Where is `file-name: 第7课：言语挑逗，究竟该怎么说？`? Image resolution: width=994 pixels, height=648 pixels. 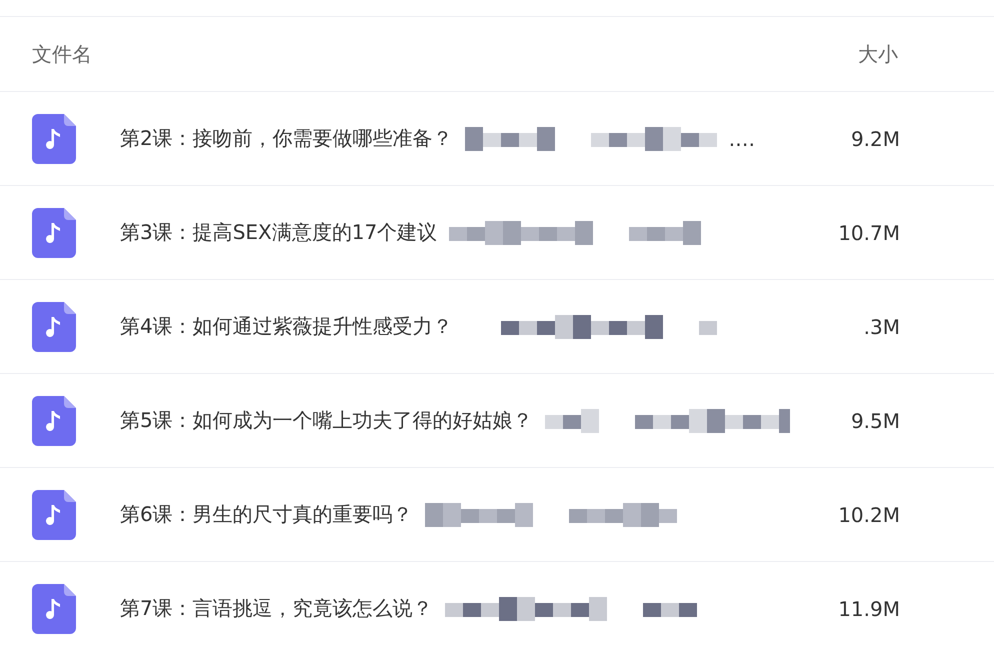 file-name: 第7课：言语挑逗，究竟该怎么说？ is located at coordinates (276, 608).